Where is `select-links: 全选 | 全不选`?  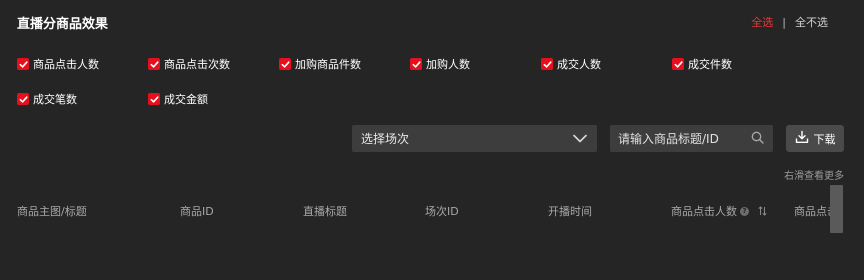 select-links: 全选 | 全不选 is located at coordinates (789, 22).